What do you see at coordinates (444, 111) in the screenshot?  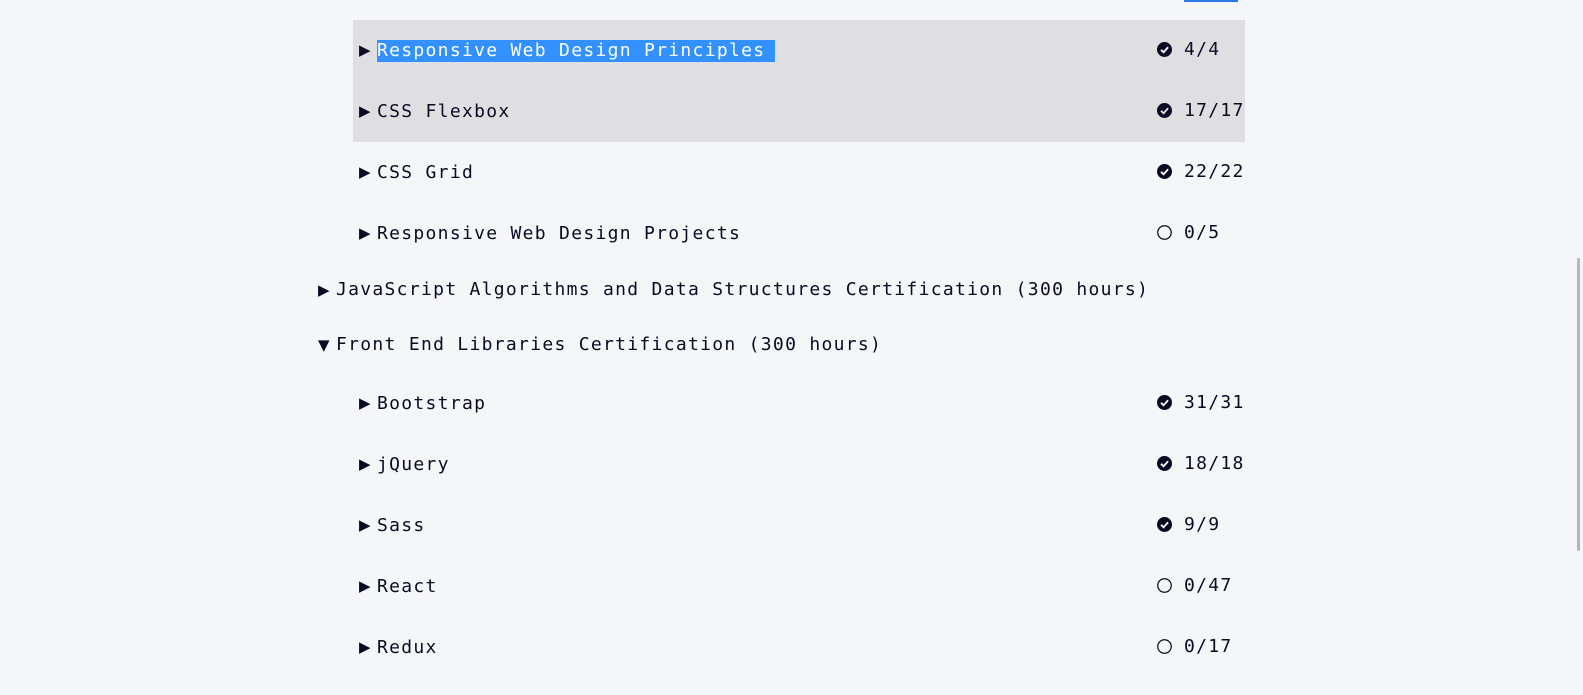 I see `block-title: CSS Flexbox` at bounding box center [444, 111].